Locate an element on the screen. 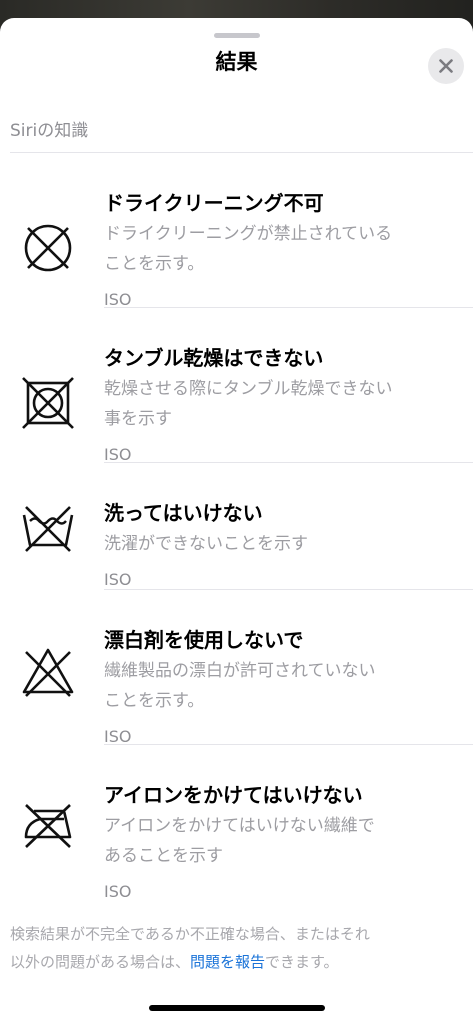 This screenshot has width=473, height=1024. result-title: 洗ってはいけない is located at coordinates (183, 513).